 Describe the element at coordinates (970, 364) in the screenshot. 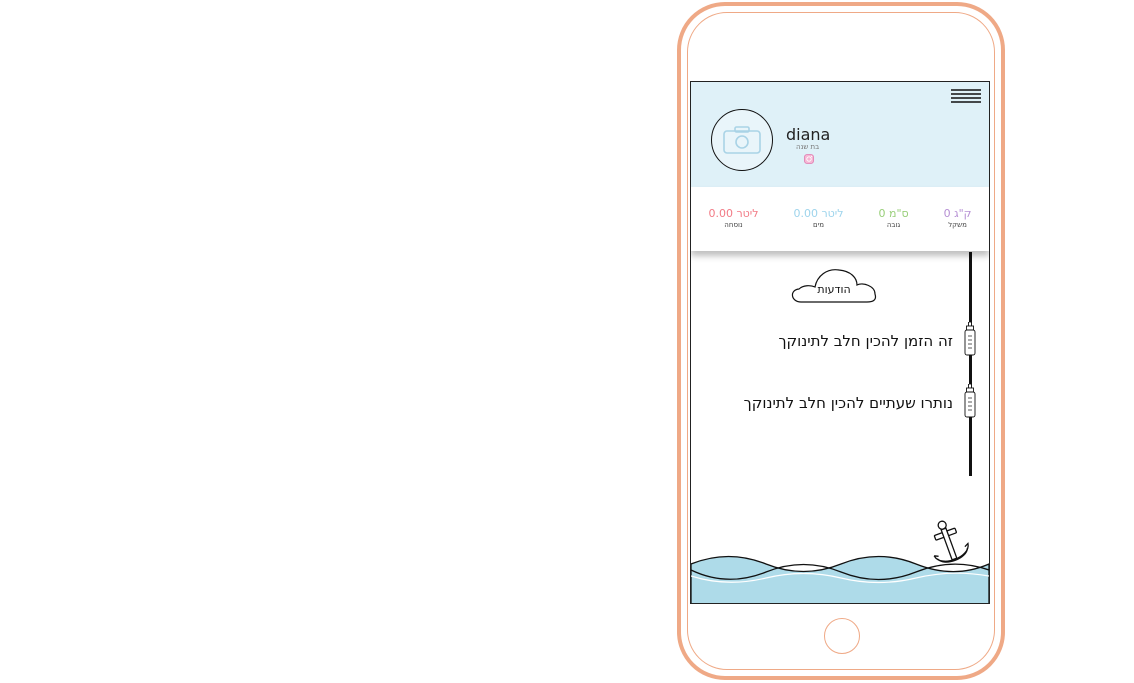

I see `timeline-line` at that location.